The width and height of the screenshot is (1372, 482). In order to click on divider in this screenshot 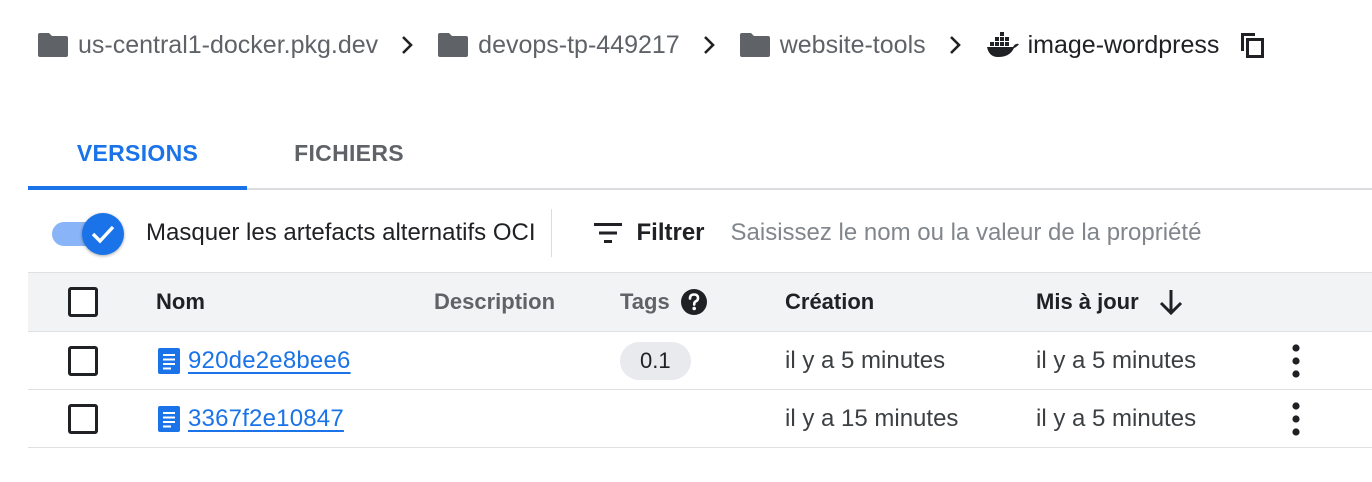, I will do `click(552, 233)`.